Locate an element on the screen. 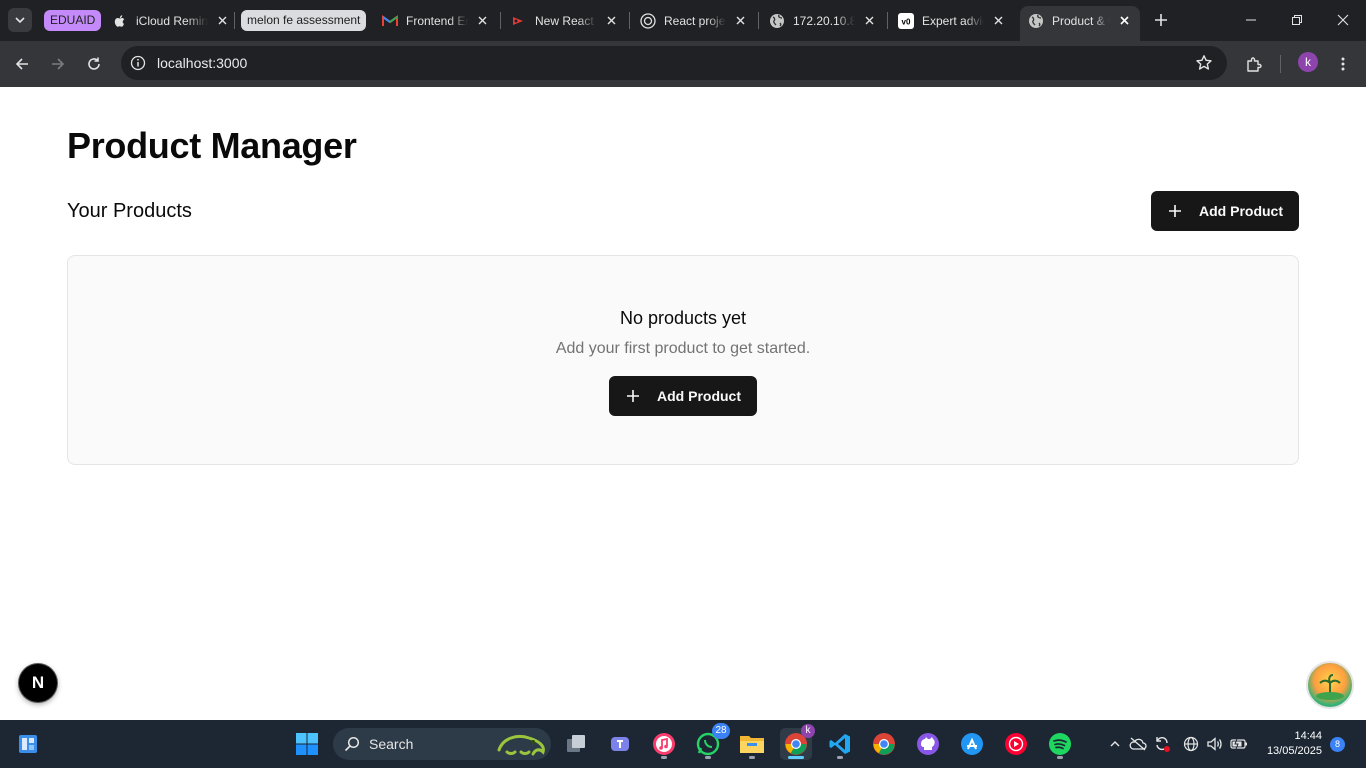  spotify-icon is located at coordinates (1060, 744).